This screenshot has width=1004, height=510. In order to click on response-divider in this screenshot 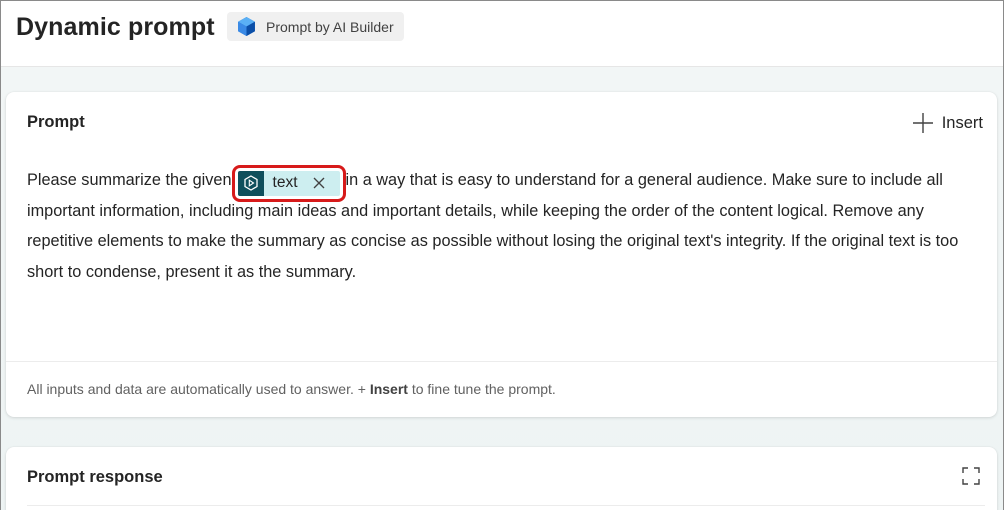, I will do `click(506, 505)`.